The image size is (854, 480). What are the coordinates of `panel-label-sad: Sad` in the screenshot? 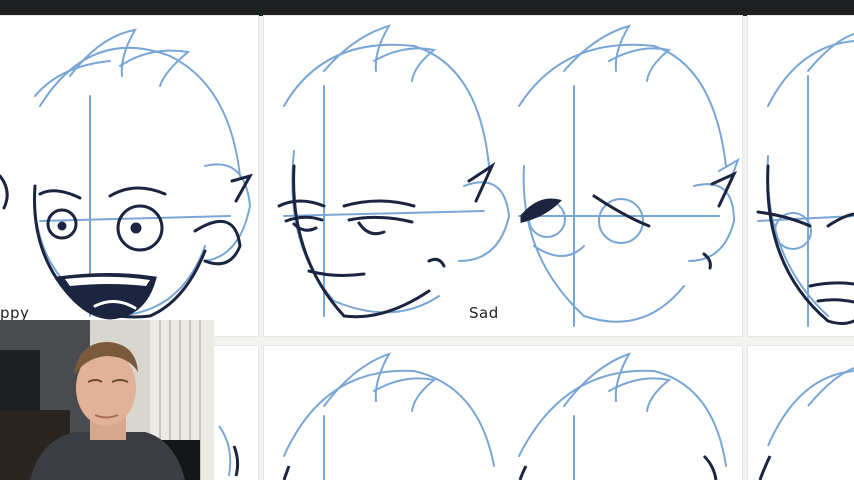 It's located at (484, 313).